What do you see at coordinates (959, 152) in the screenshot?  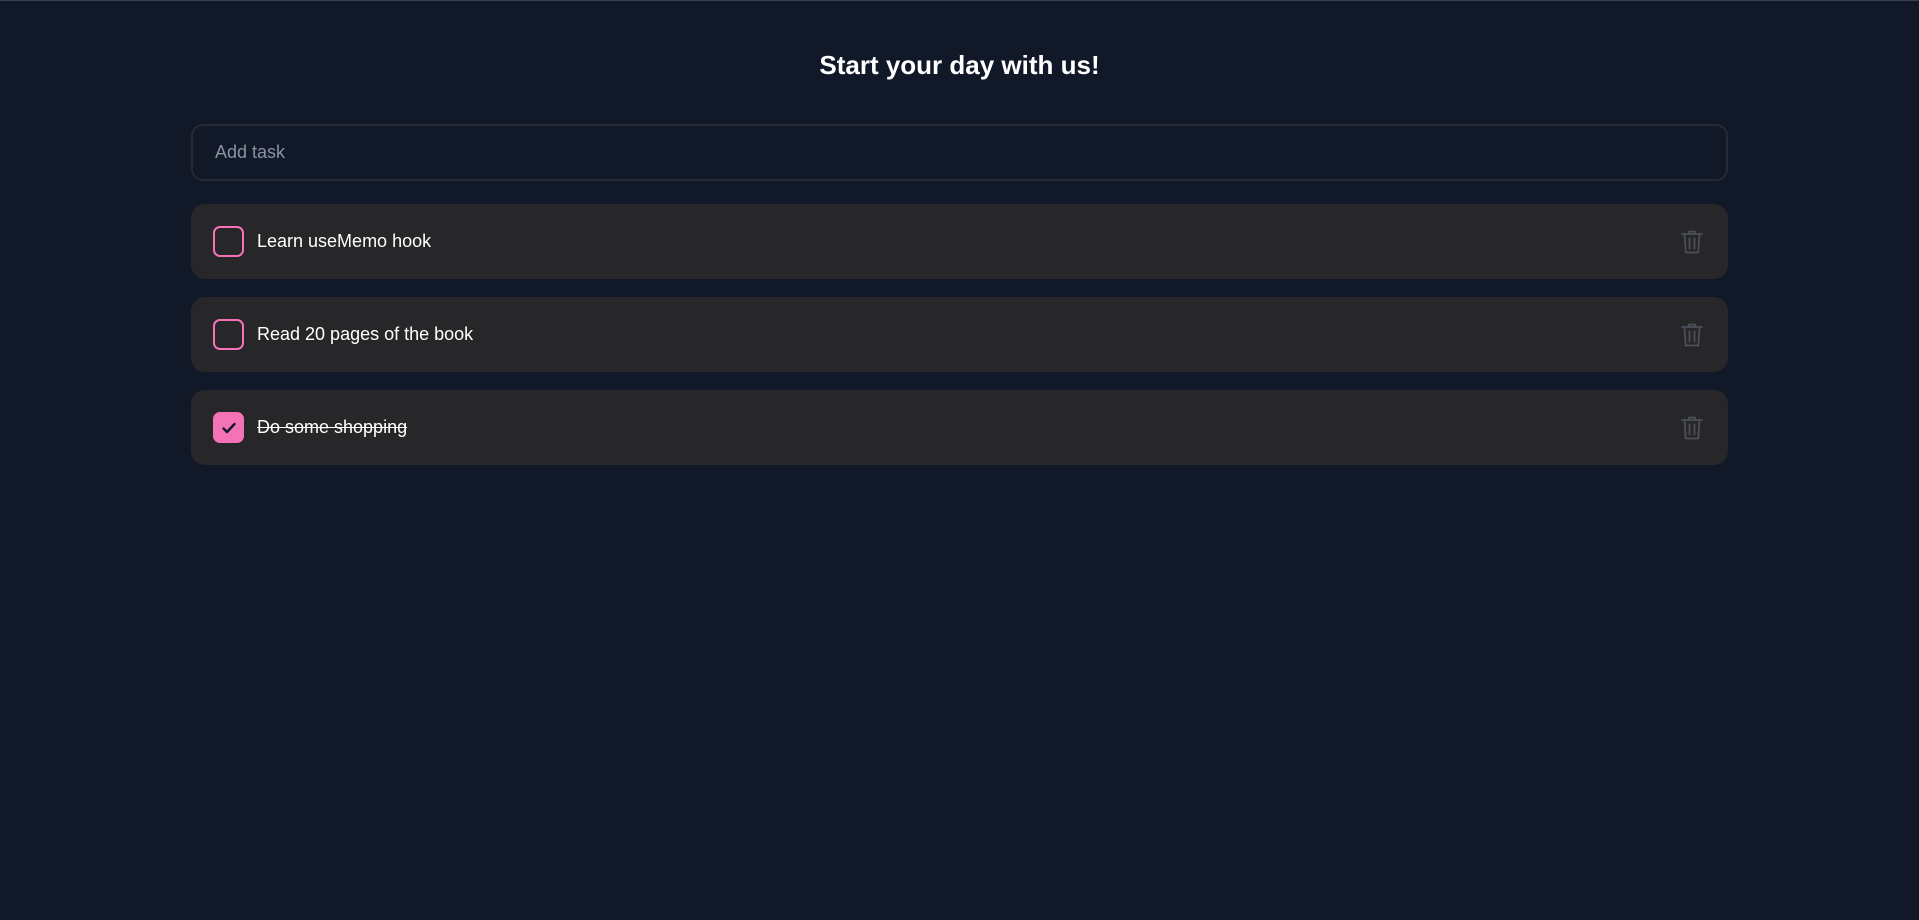 I see `add-task-input` at bounding box center [959, 152].